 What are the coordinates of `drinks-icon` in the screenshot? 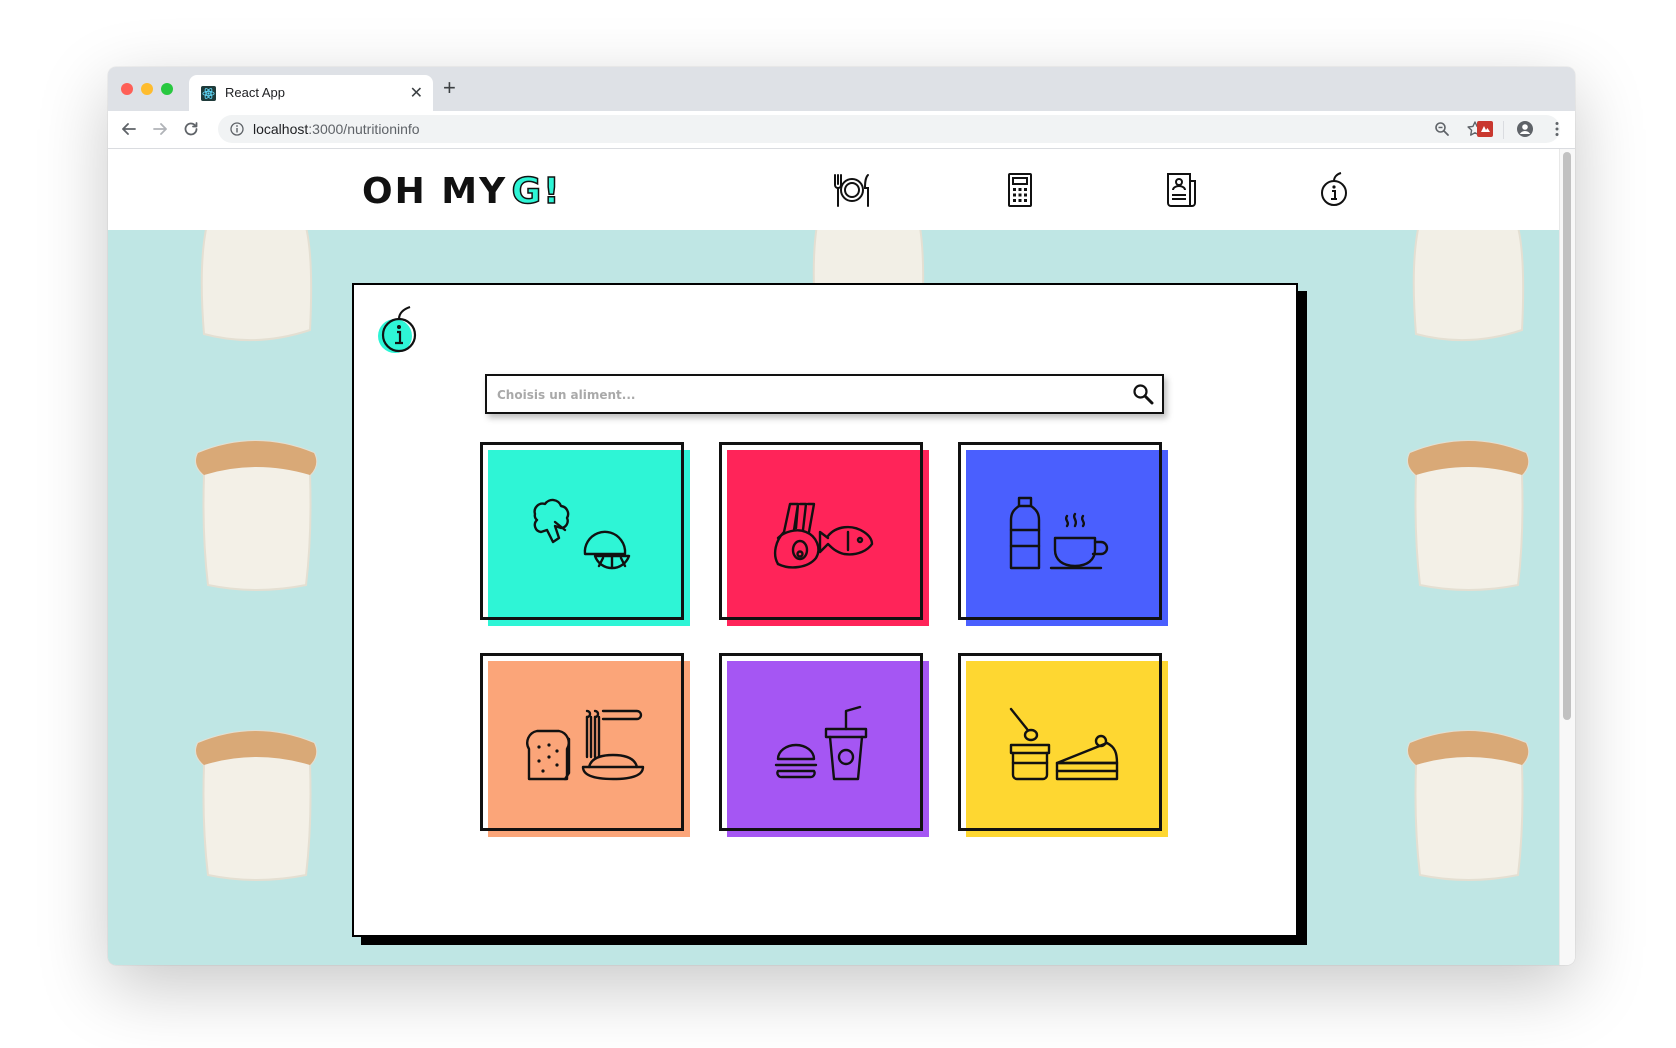 It's located at (1059, 533).